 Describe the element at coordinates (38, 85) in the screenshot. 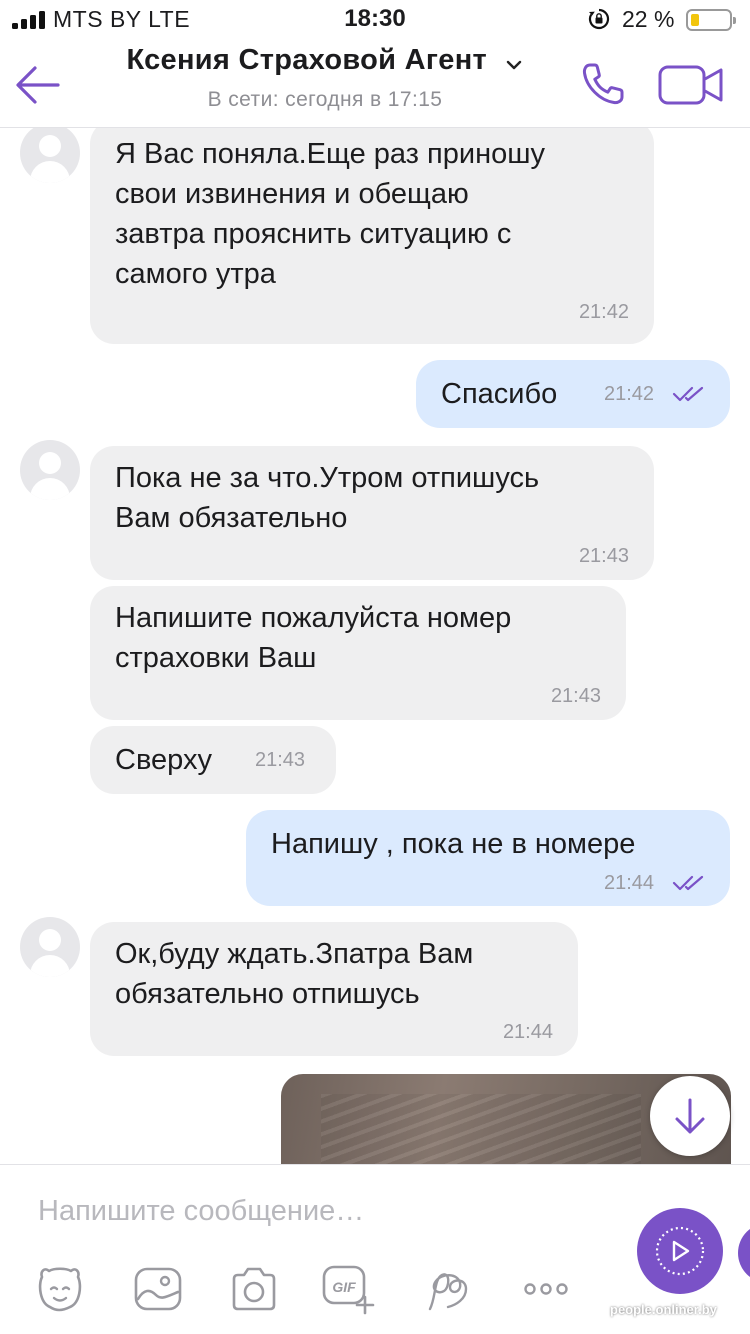

I see `back-arrow-icon` at that location.